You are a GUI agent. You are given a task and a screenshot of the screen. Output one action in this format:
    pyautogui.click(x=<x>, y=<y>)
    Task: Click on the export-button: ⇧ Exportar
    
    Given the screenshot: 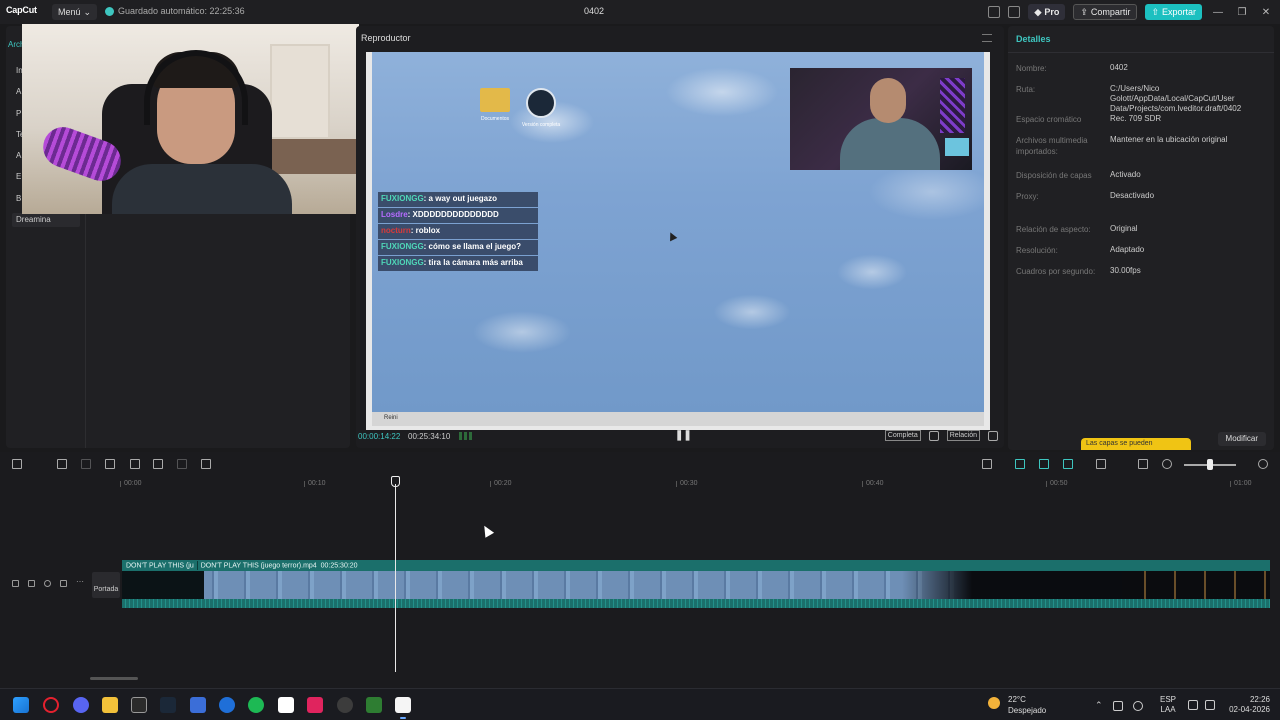 What is the action you would take?
    pyautogui.click(x=1173, y=12)
    